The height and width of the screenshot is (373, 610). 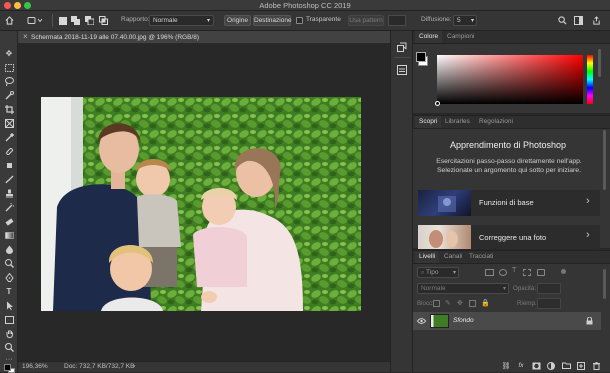 What do you see at coordinates (429, 37) in the screenshot?
I see `tab-colore: Colore` at bounding box center [429, 37].